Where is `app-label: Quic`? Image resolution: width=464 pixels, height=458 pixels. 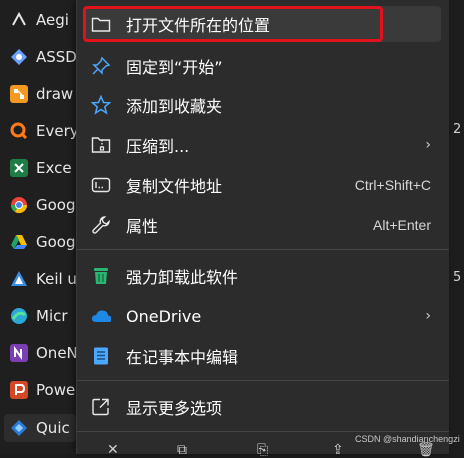
app-label: Quic is located at coordinates (53, 428).